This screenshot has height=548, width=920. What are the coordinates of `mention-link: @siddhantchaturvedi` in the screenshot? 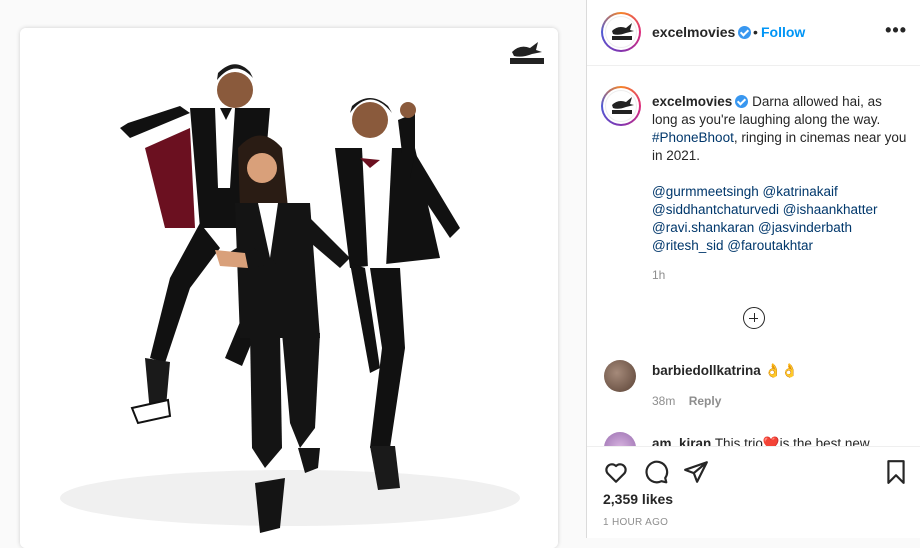 It's located at (715, 209).